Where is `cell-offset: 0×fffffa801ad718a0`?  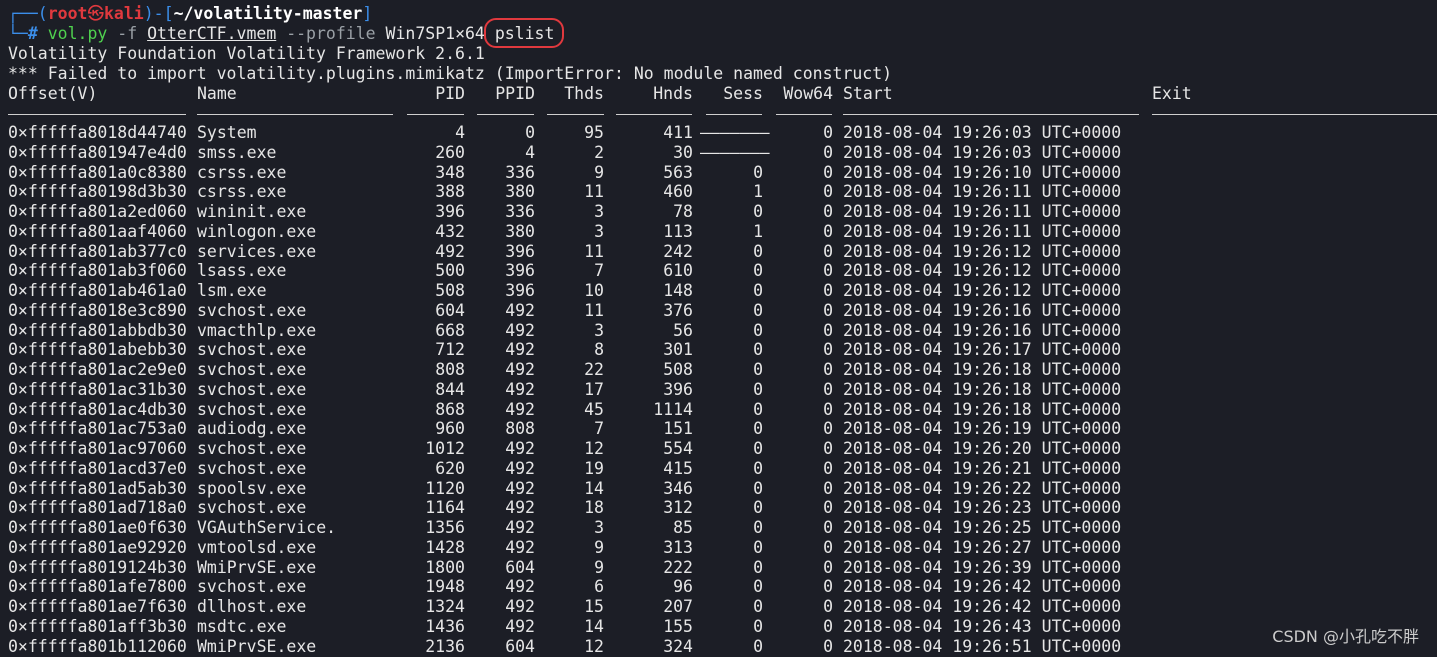 cell-offset: 0×fffffa801ad718a0 is located at coordinates (97, 508).